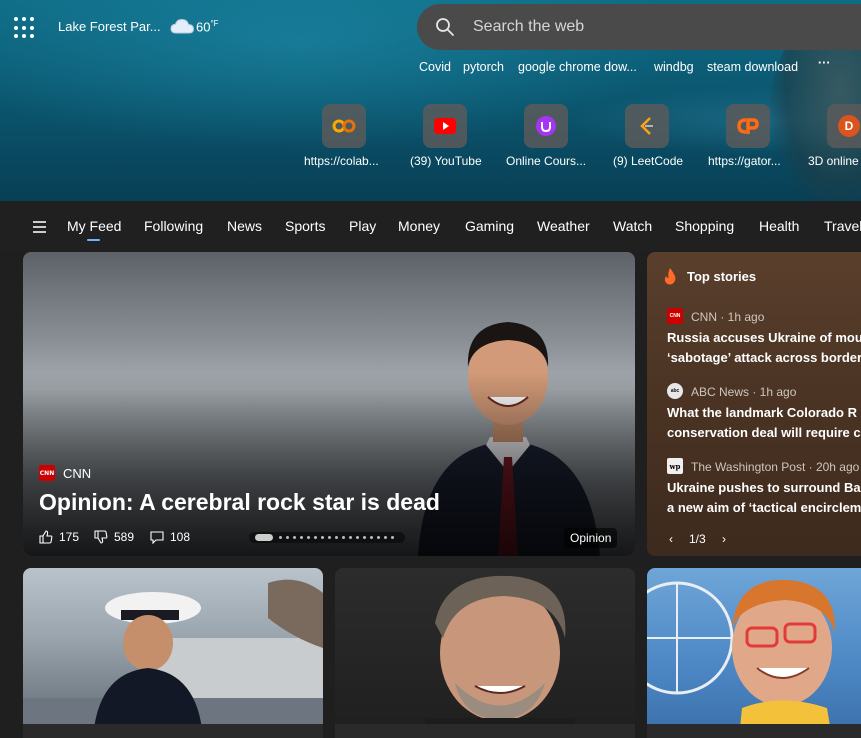 The height and width of the screenshot is (738, 861). What do you see at coordinates (207, 26) in the screenshot?
I see `temperature: 60°F` at bounding box center [207, 26].